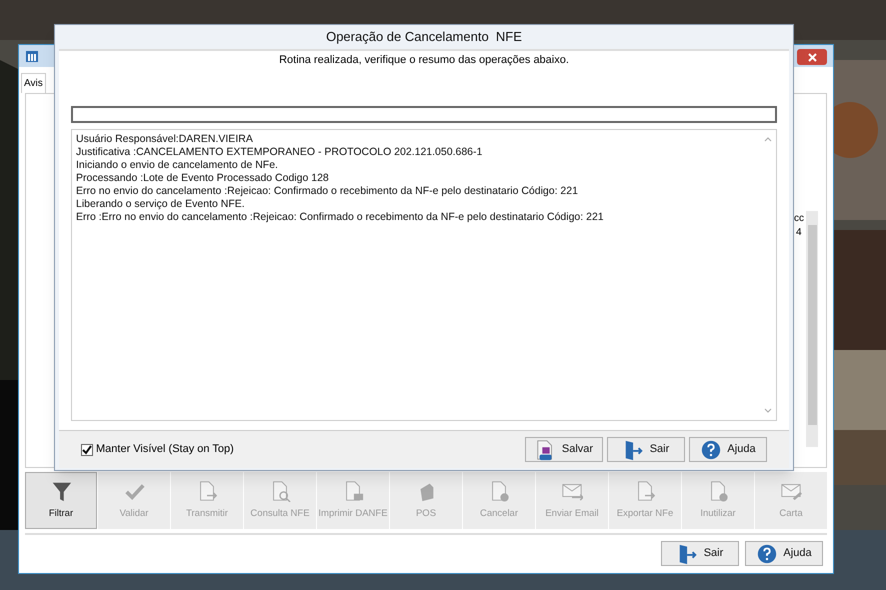  Describe the element at coordinates (424, 114) in the screenshot. I see `input-field` at that location.